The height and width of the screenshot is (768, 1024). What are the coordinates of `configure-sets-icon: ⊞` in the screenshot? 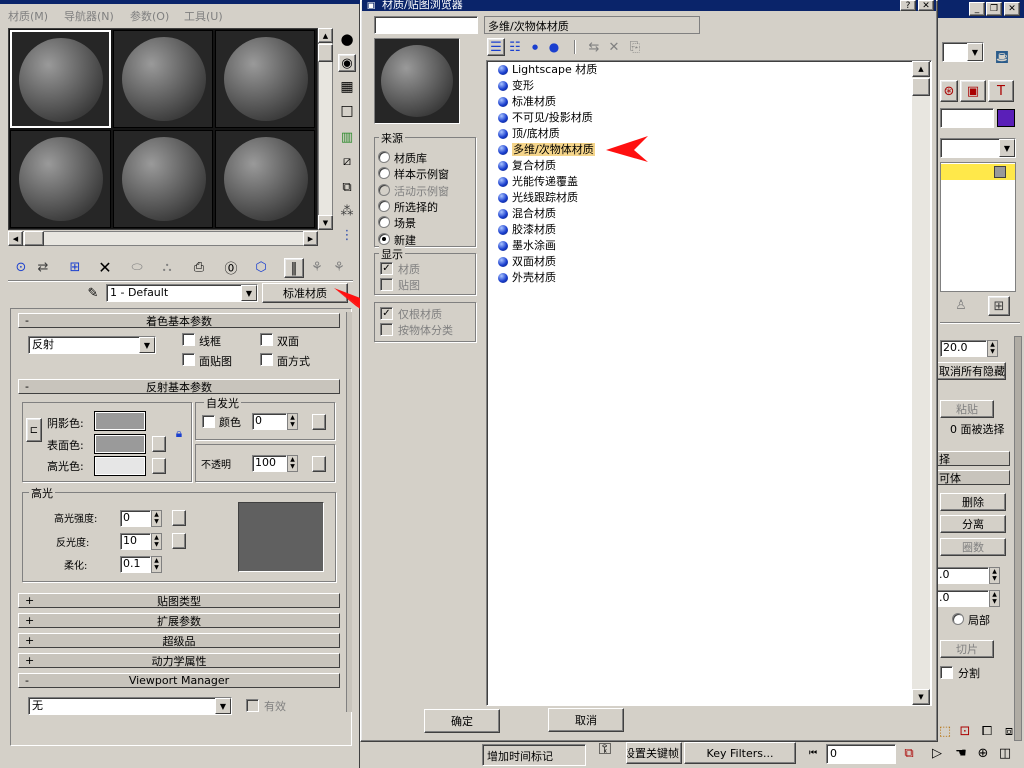 It's located at (999, 306).